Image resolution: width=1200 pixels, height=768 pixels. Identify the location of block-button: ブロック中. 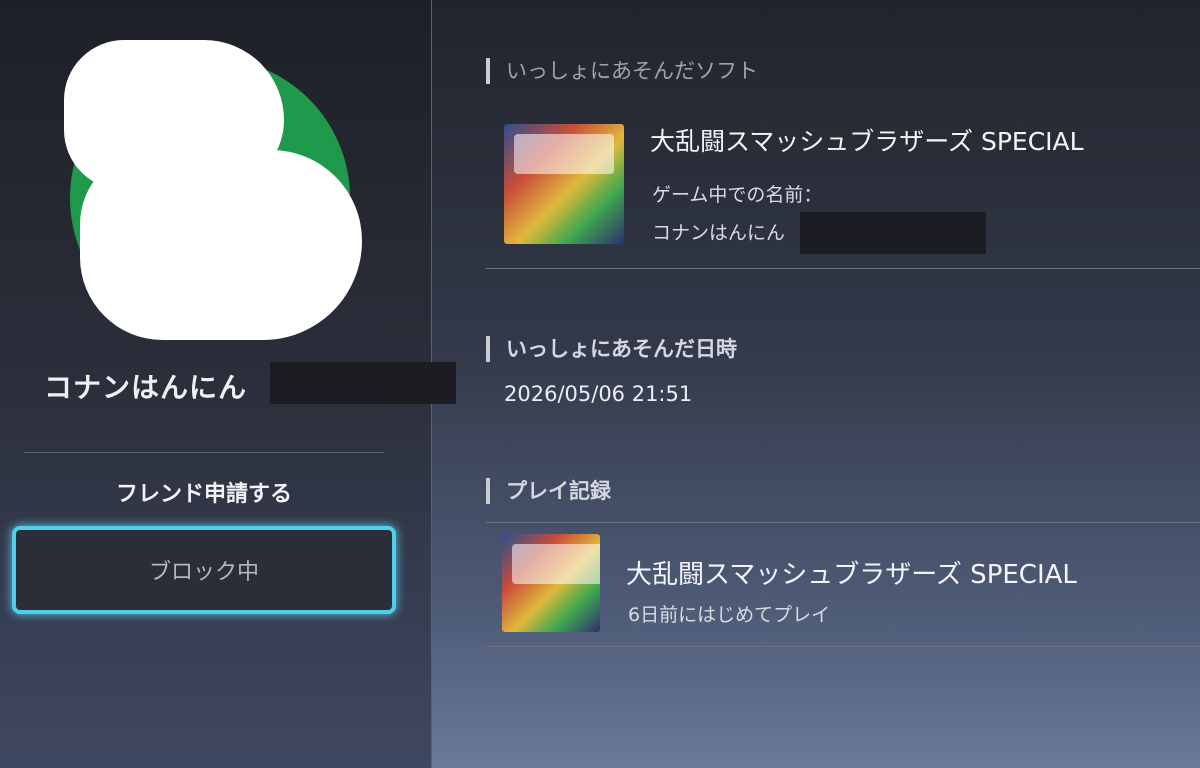
(204, 570).